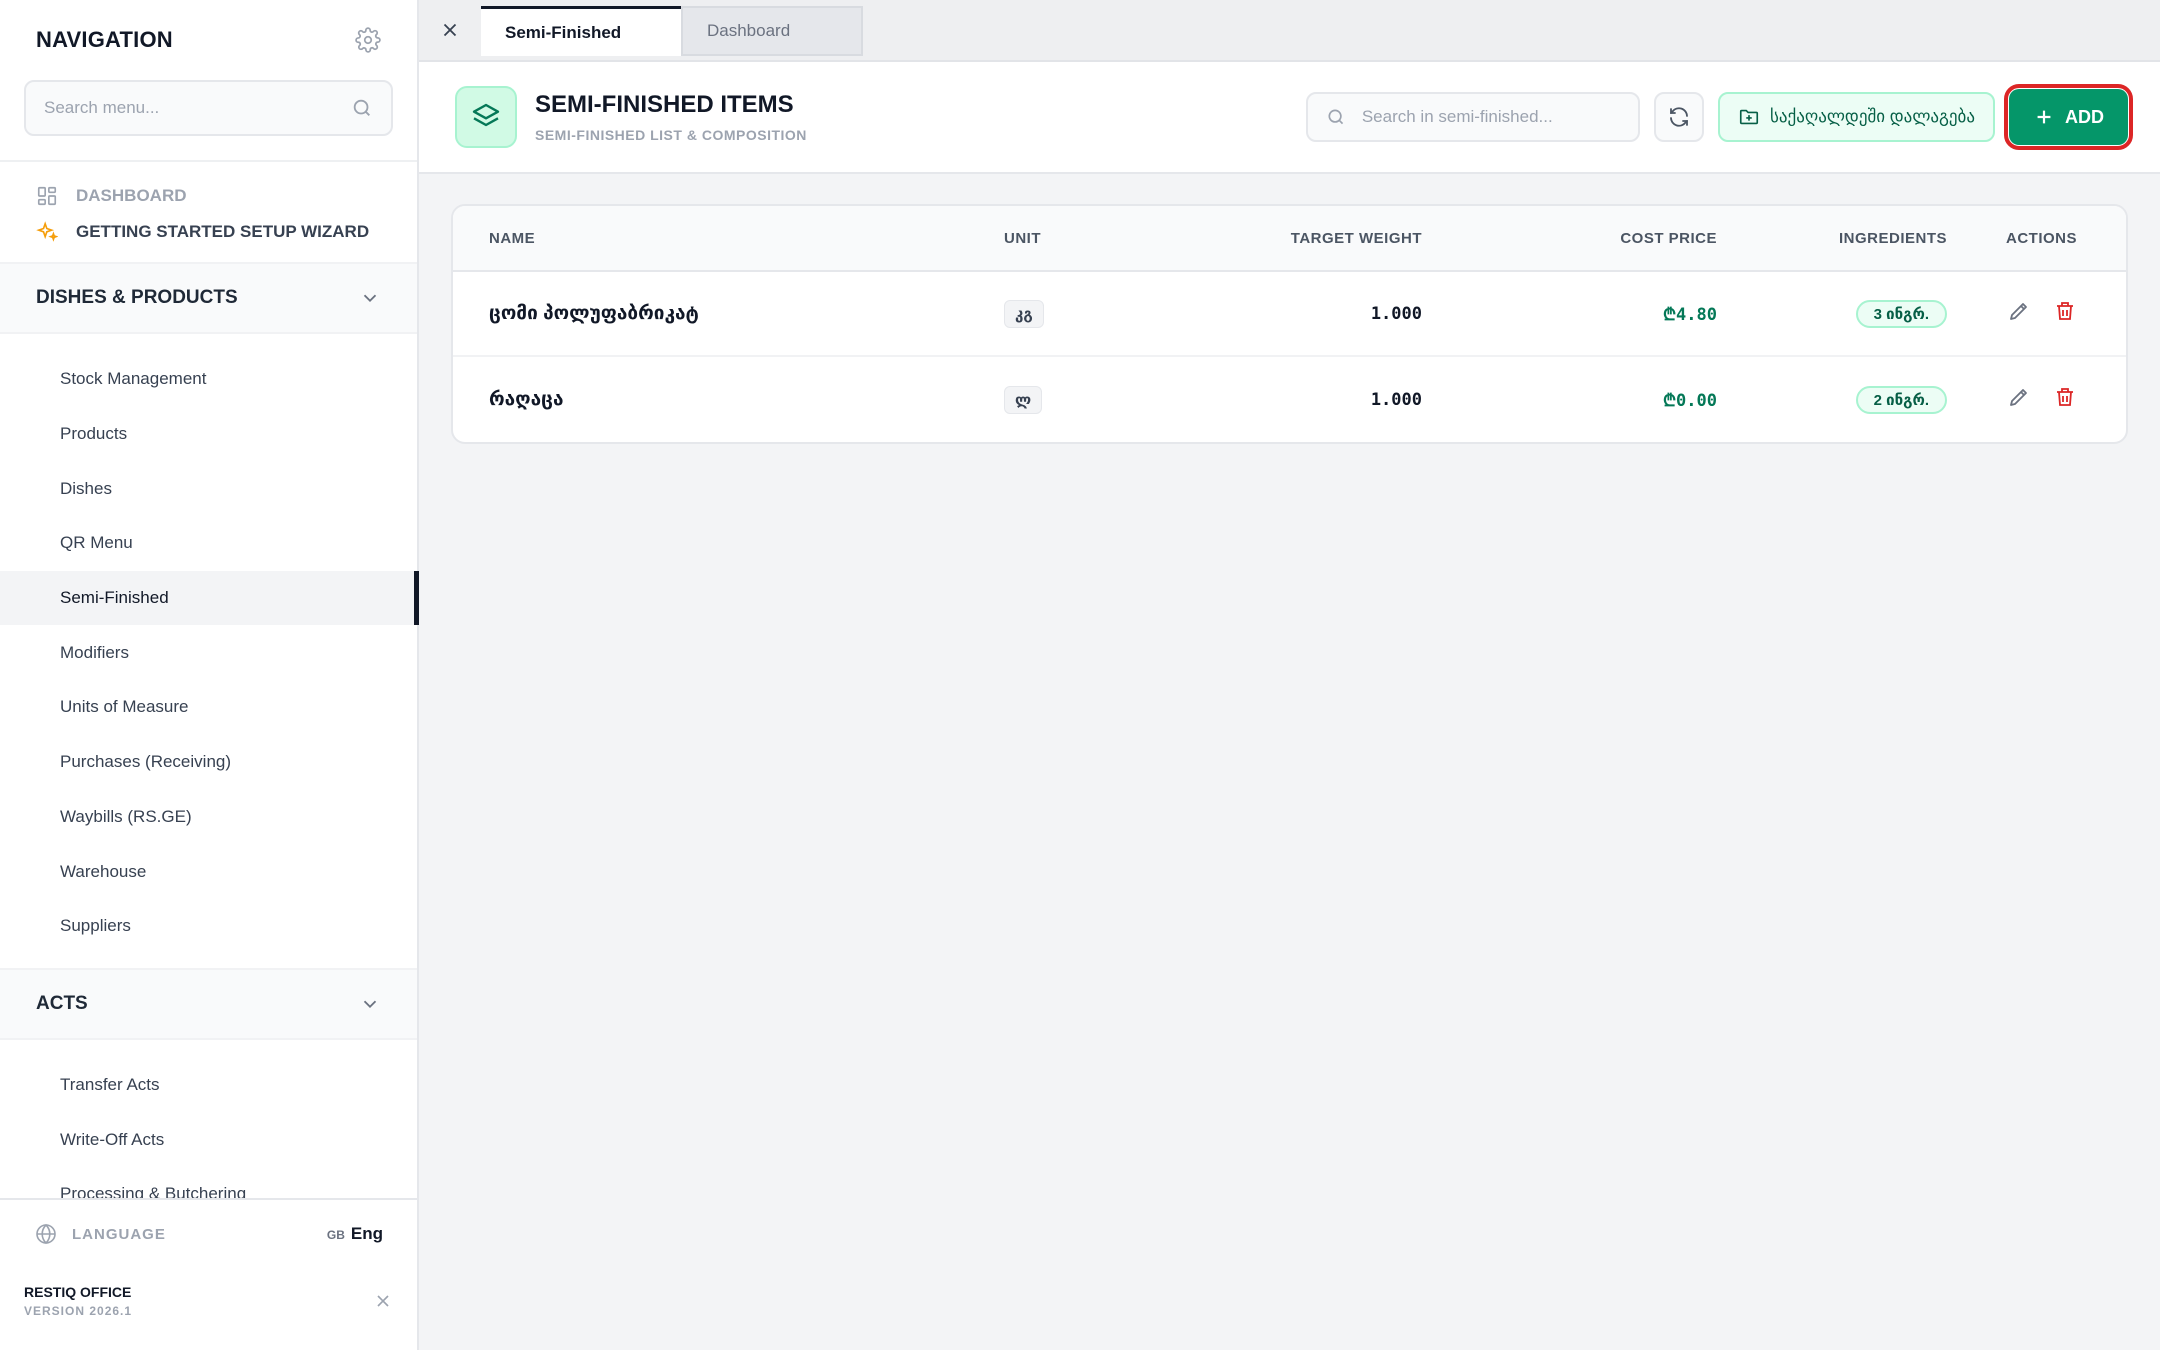 The height and width of the screenshot is (1350, 2160). What do you see at coordinates (671, 135) in the screenshot?
I see `page-subtitle: SEMI-FINISHED LIST & COMPOSITION` at bounding box center [671, 135].